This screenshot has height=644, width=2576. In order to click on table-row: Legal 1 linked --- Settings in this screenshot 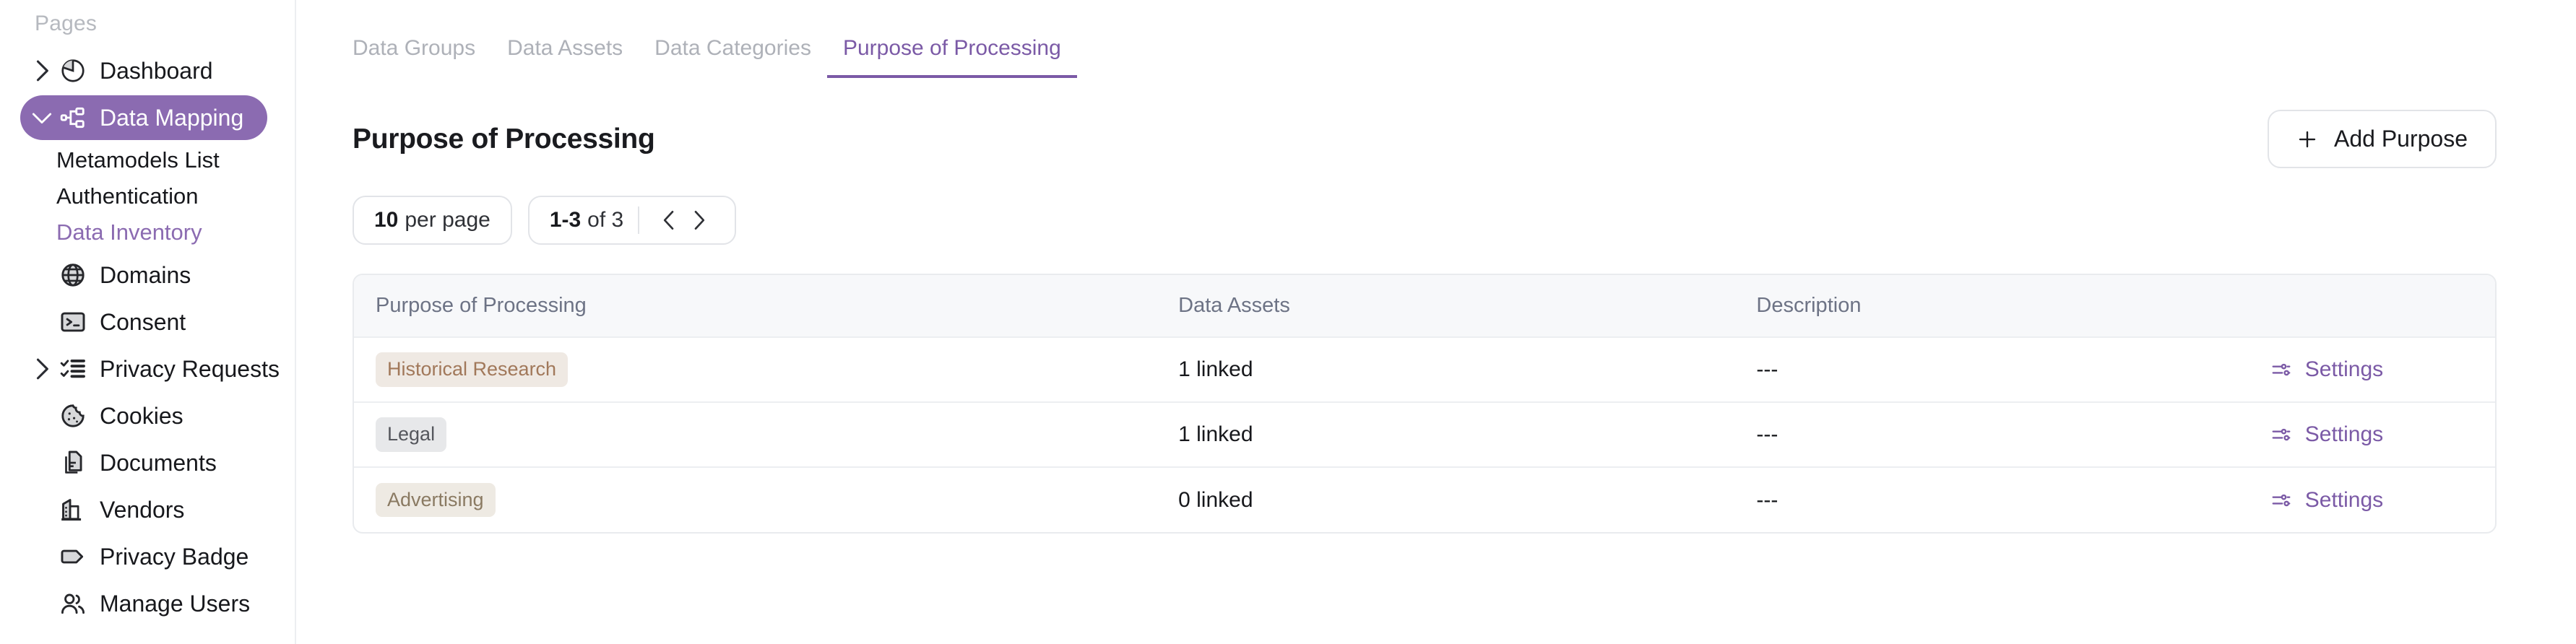, I will do `click(1425, 434)`.